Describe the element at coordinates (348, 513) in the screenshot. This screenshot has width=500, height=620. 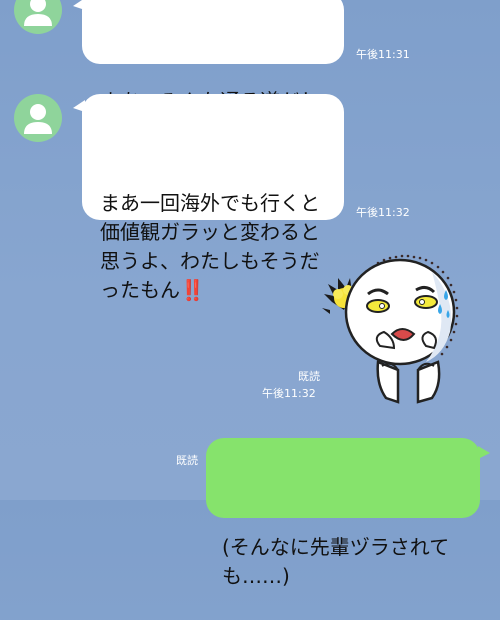
I see `message-bubble-4: (そんなに先輩ヅラされて も……)` at that location.